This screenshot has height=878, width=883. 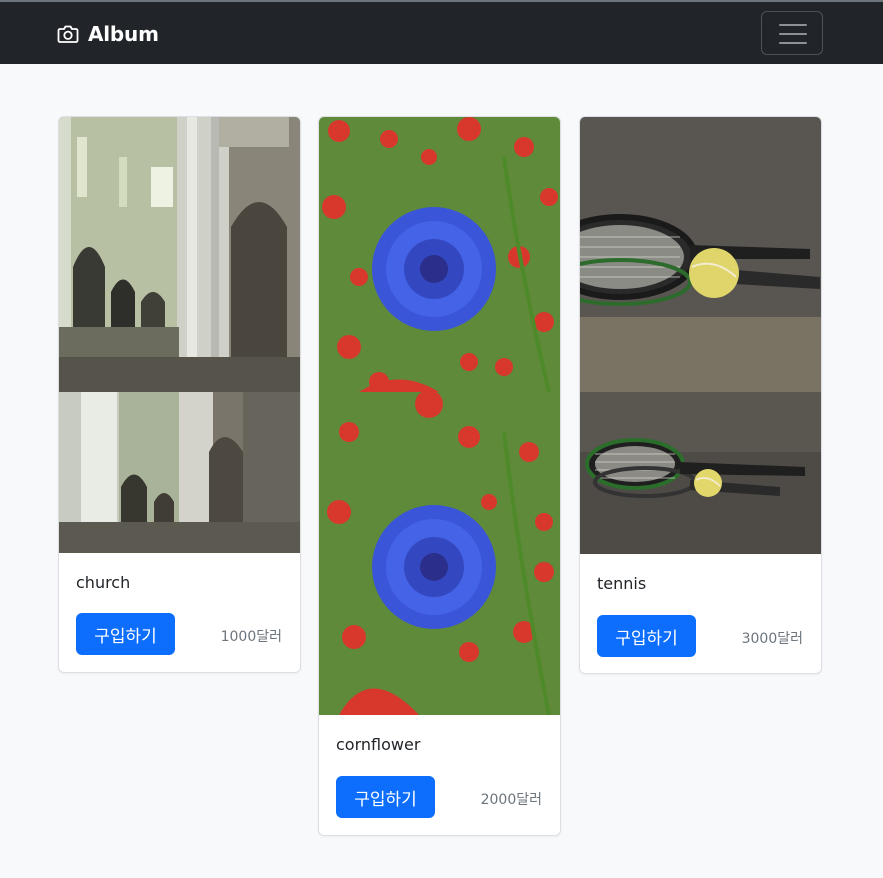 I want to click on card-image-tennis, so click(x=700, y=335).